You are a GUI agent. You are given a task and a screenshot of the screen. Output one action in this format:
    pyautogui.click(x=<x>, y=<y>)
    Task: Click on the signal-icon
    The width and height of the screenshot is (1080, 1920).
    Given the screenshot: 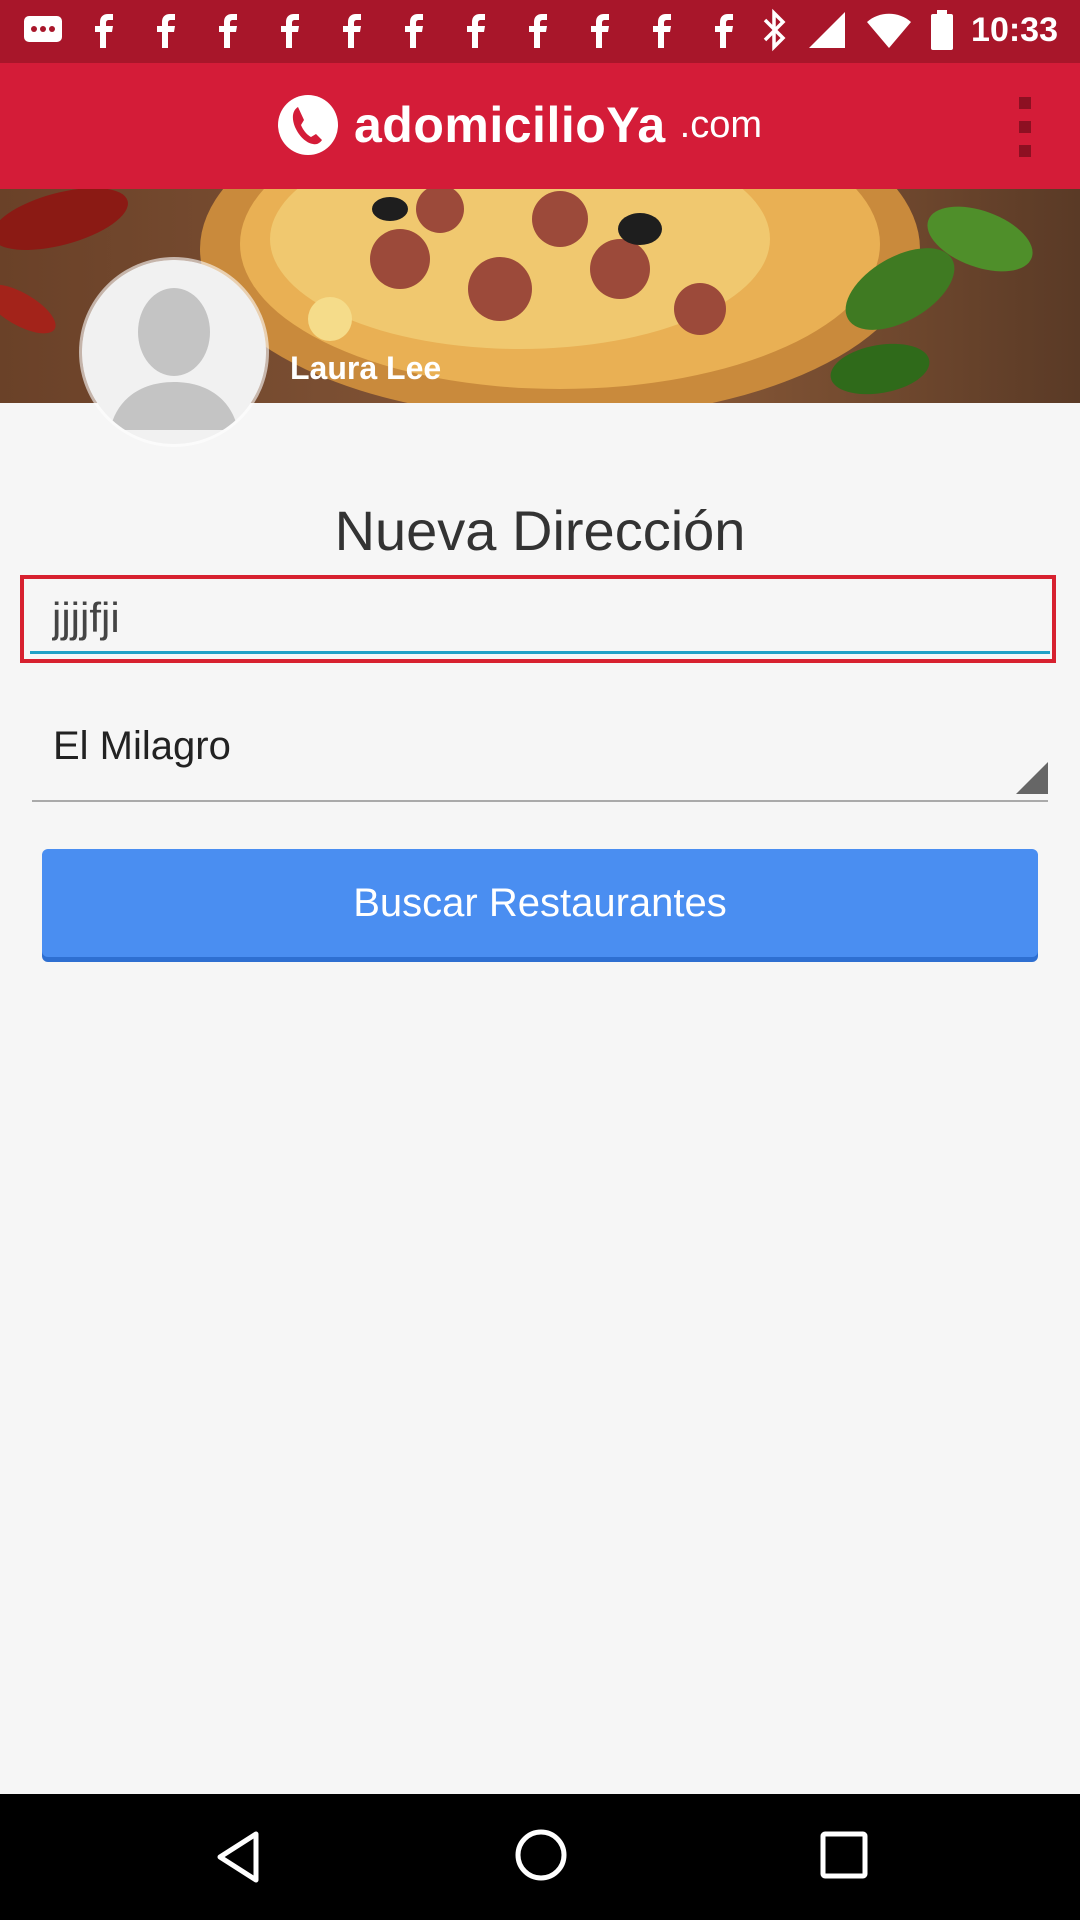 What is the action you would take?
    pyautogui.click(x=827, y=30)
    